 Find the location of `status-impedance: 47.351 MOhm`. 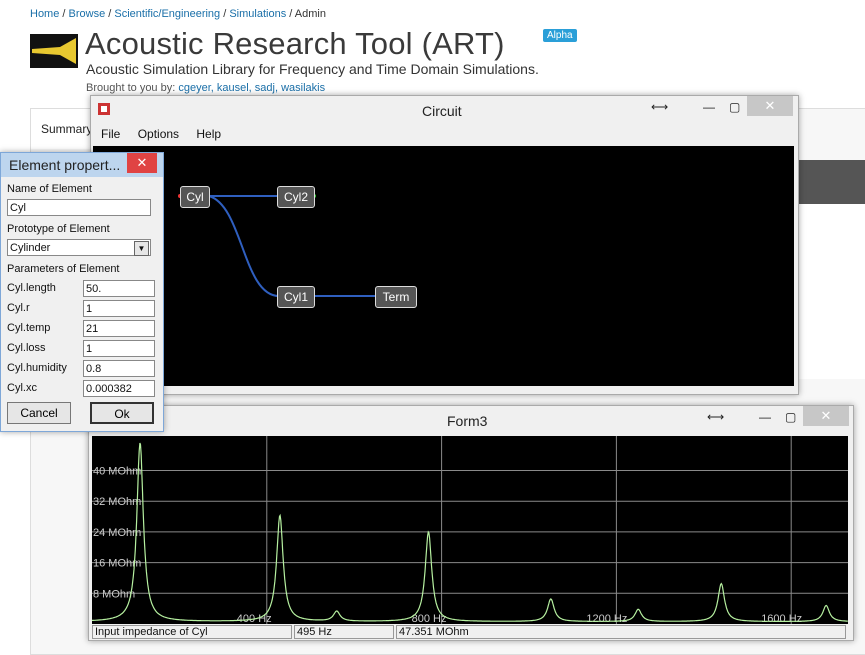

status-impedance: 47.351 MOhm is located at coordinates (621, 632).